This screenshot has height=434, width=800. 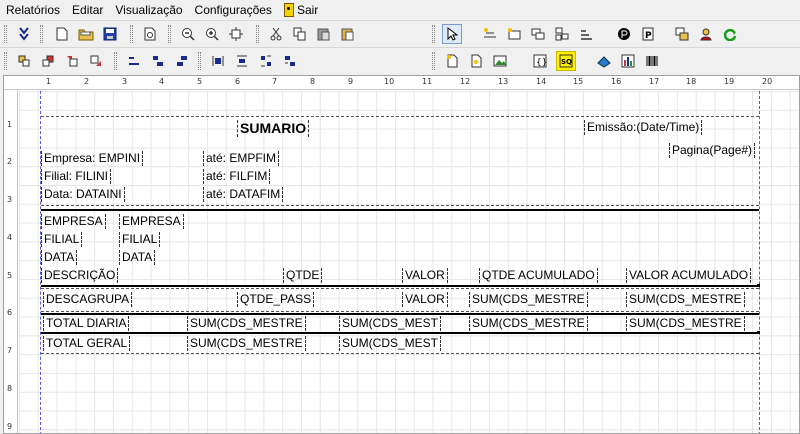 I want to click on insert-label-icon, so click(x=490, y=34).